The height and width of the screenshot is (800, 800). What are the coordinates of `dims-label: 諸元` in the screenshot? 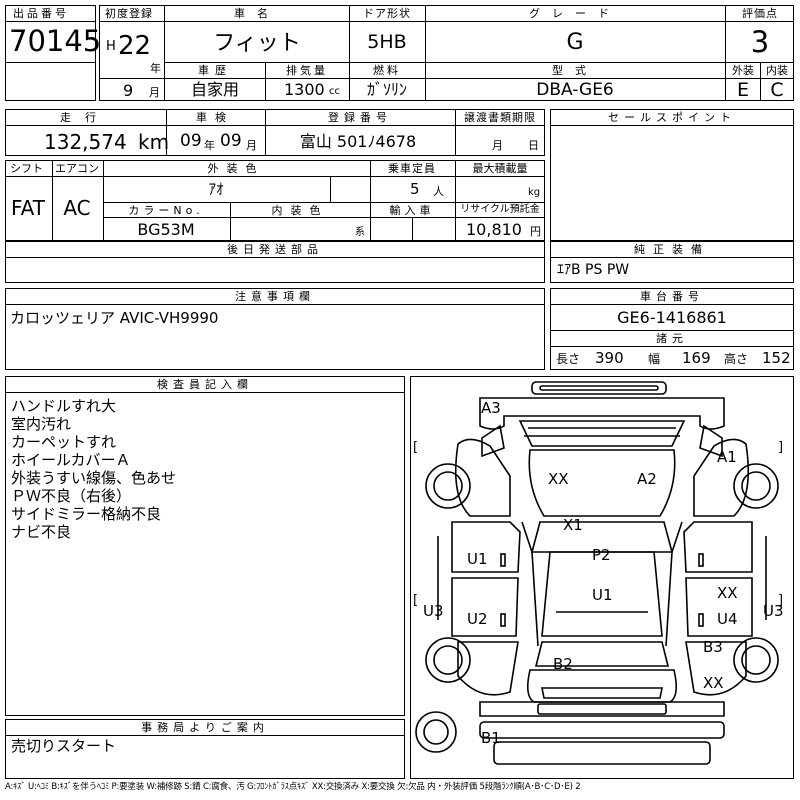 It's located at (672, 338).